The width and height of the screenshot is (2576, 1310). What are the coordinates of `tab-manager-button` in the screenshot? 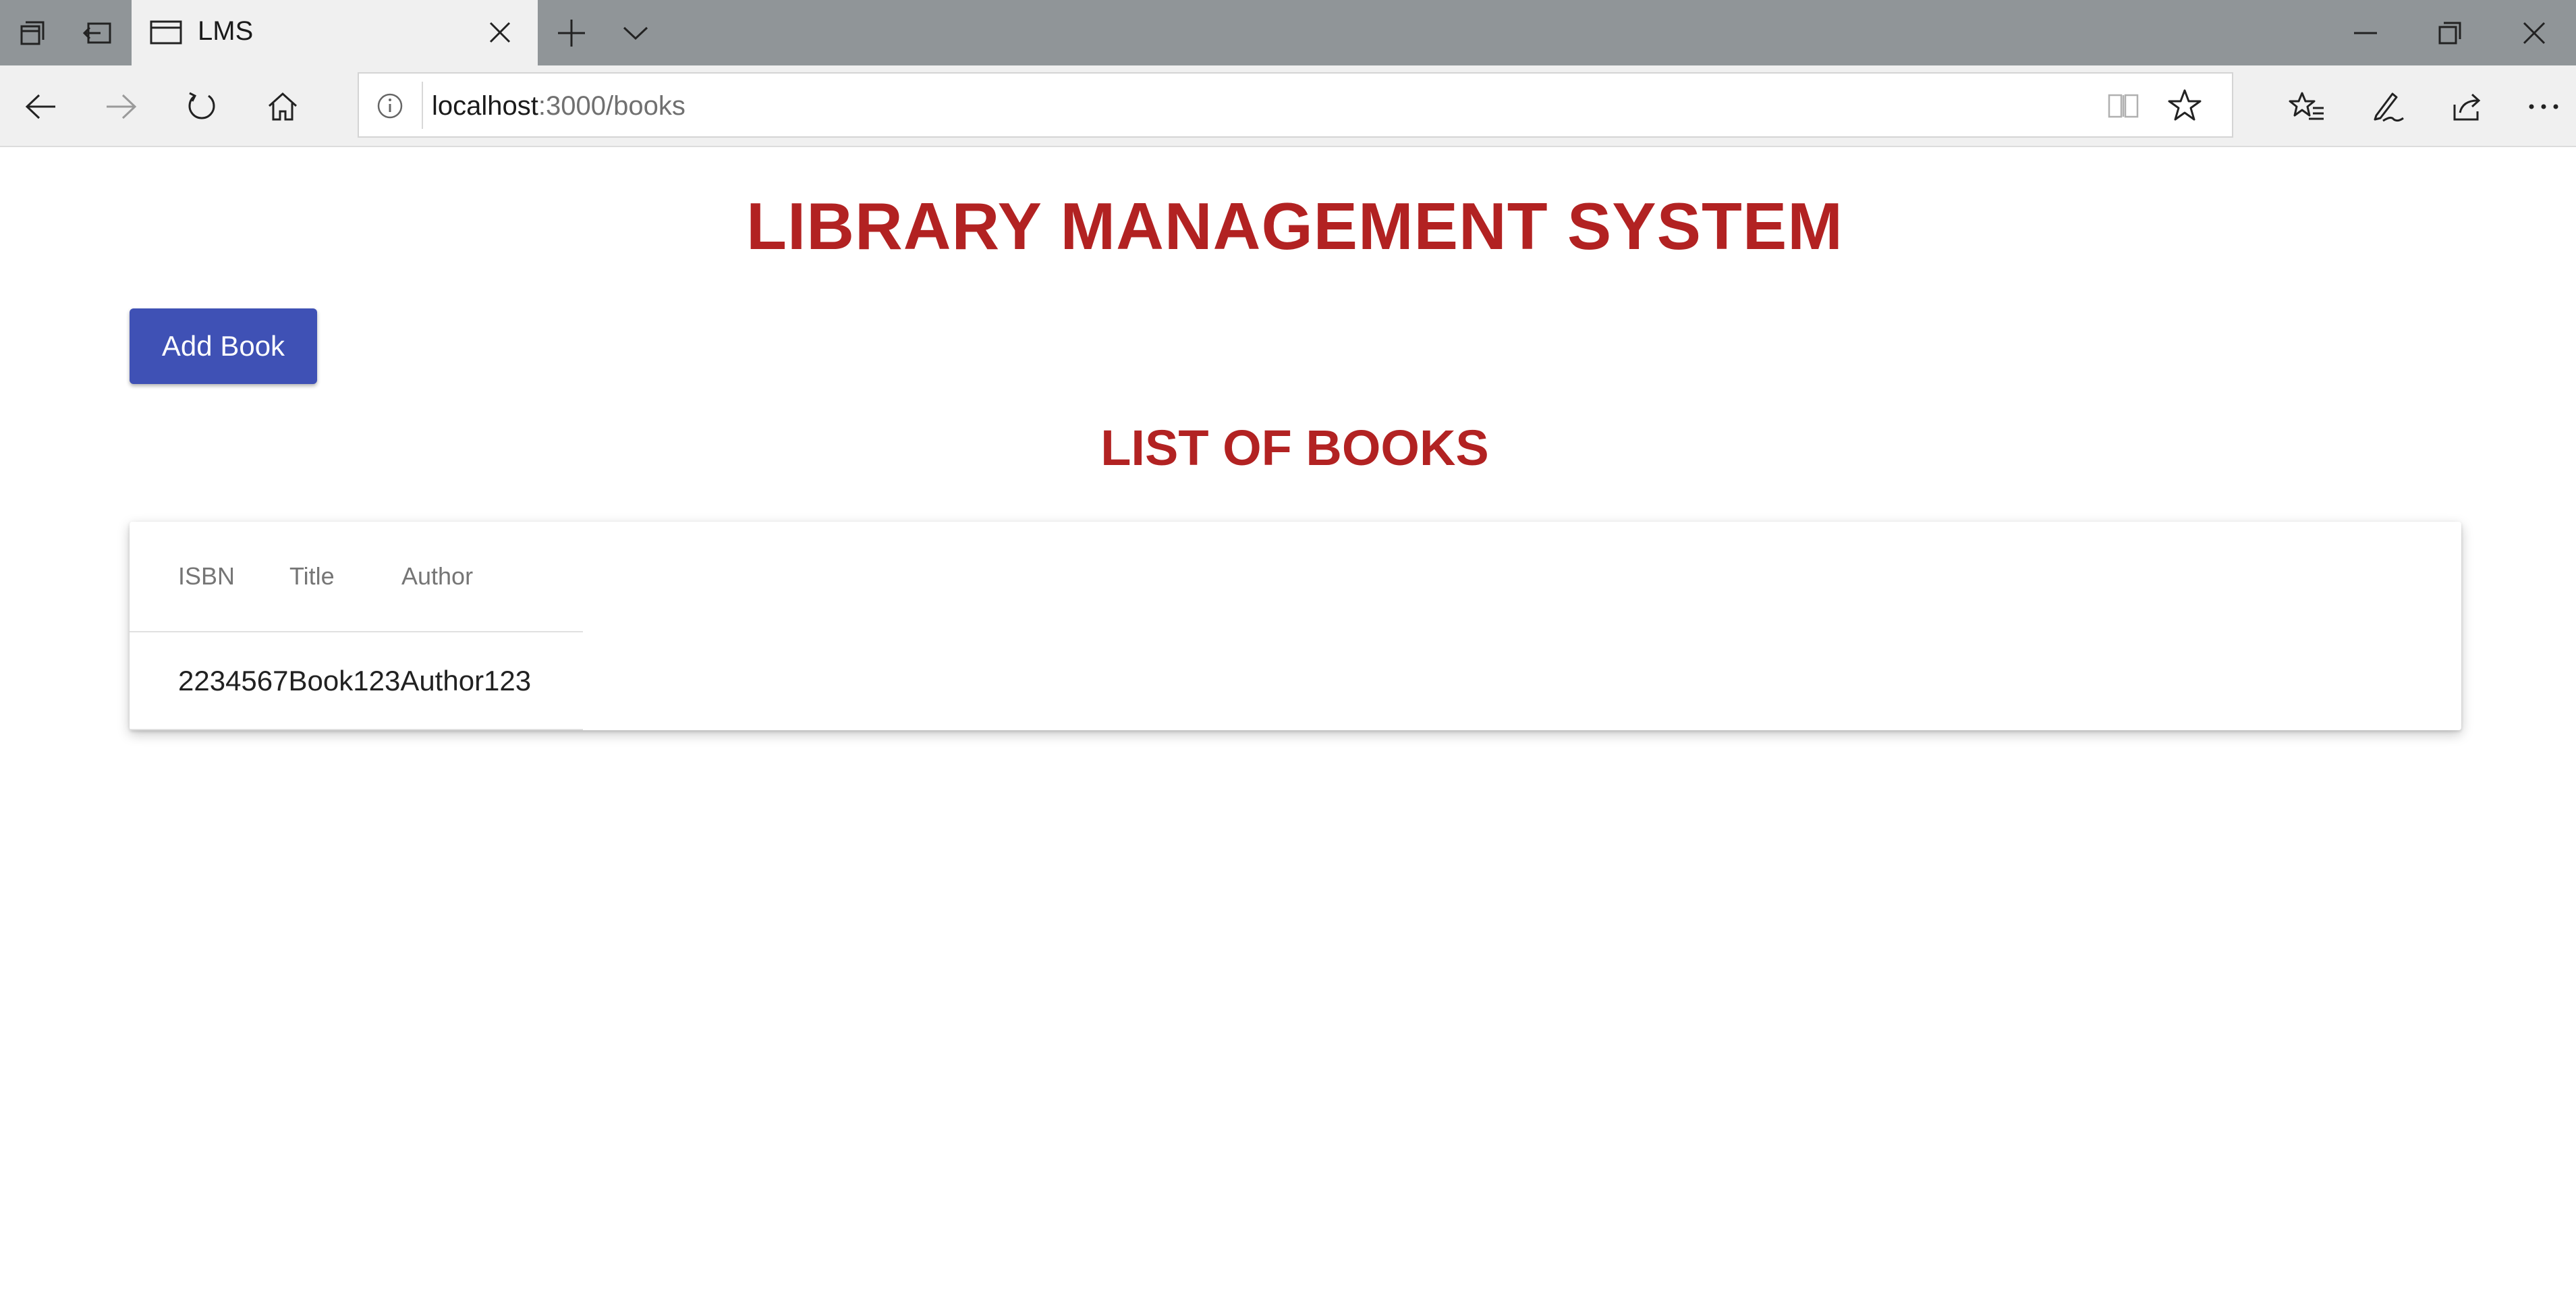 It's located at (32, 32).